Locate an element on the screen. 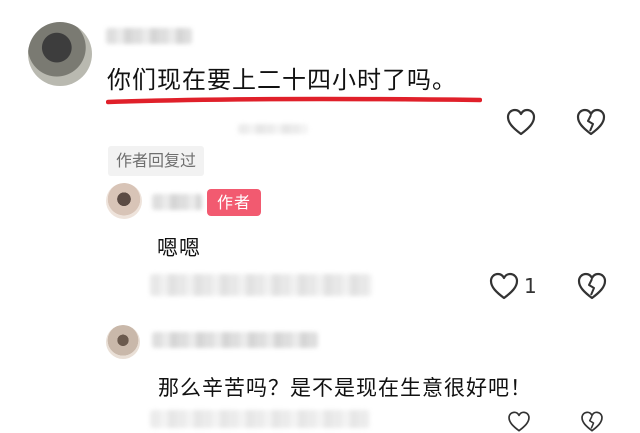 This screenshot has height=433, width=640. comment-meta-blurred is located at coordinates (273, 129).